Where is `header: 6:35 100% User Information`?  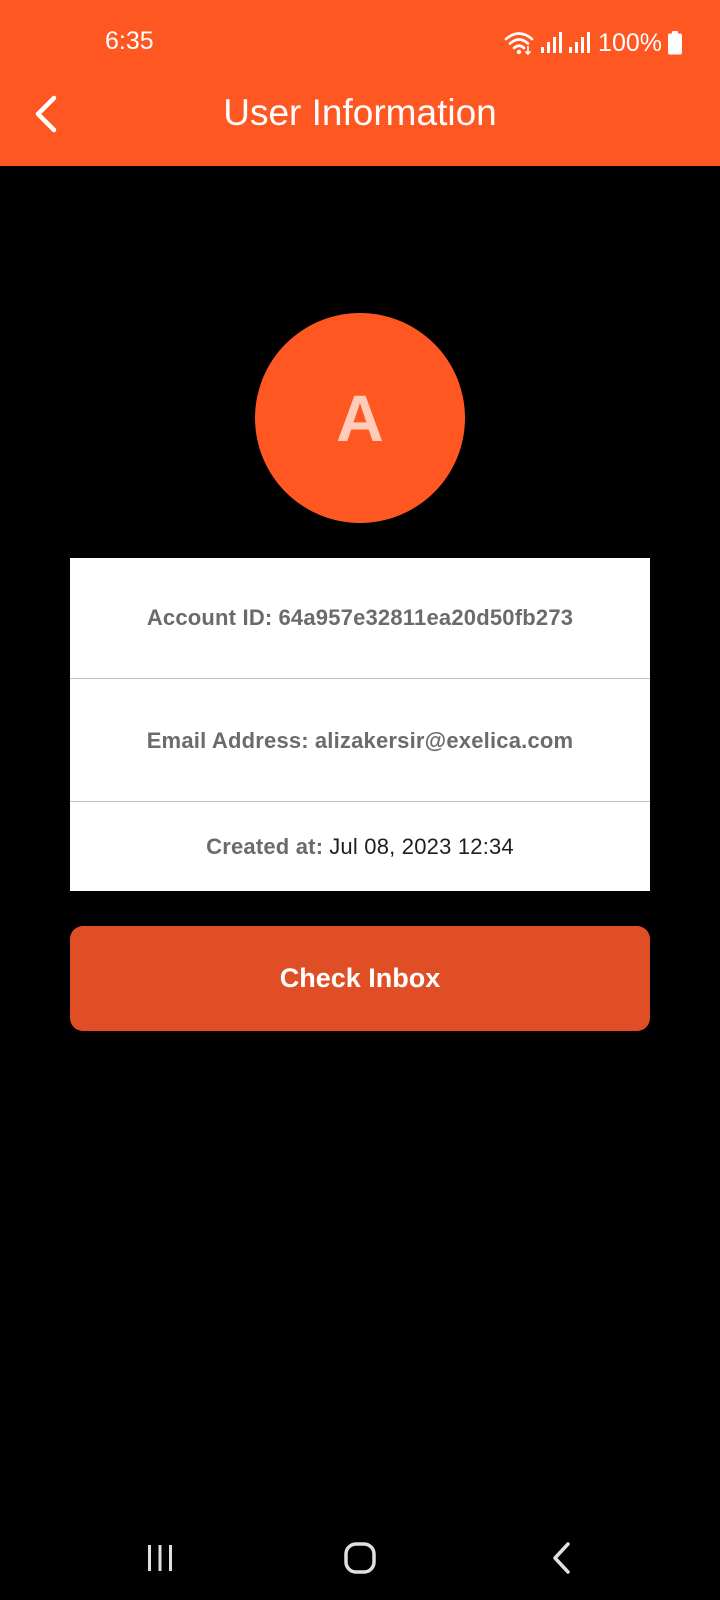
header: 6:35 100% User Information is located at coordinates (360, 83).